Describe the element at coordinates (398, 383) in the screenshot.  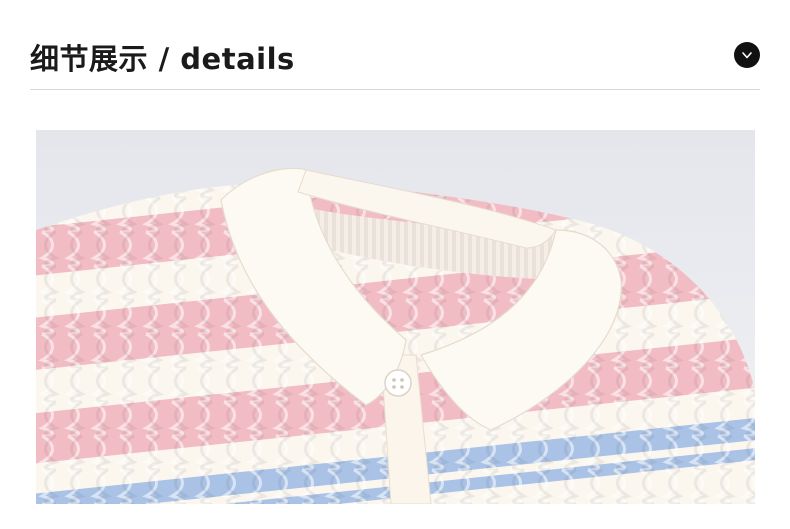
I see `collar-button` at that location.